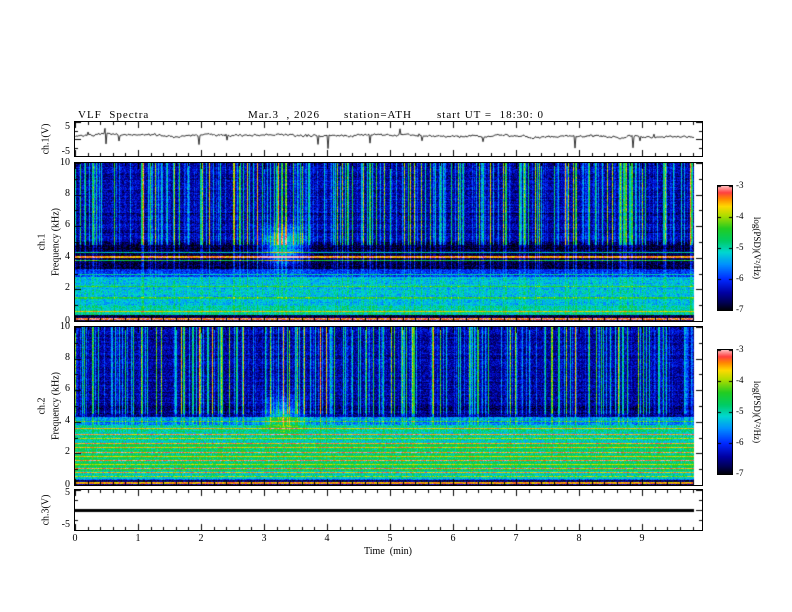 The width and height of the screenshot is (792, 612). I want to click on colorbar1-psd-label: log(PSD)(V²/Hz), so click(757, 248).